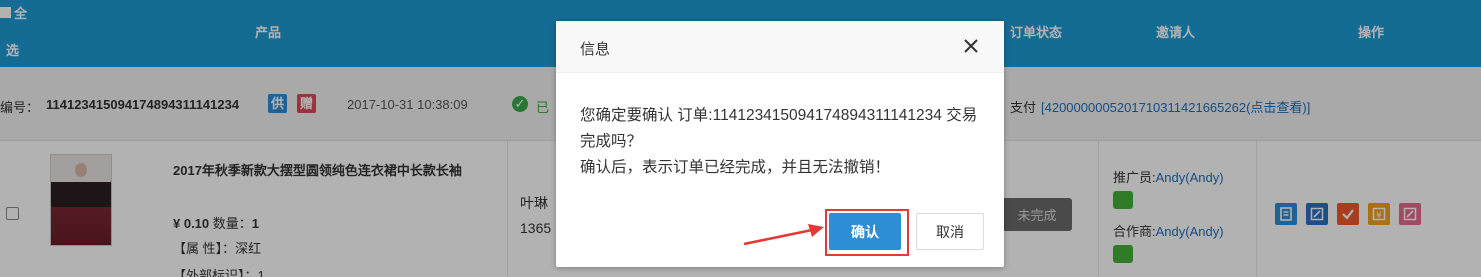 This screenshot has width=1481, height=277. What do you see at coordinates (780, 47) in the screenshot?
I see `dialog-header: 信息` at bounding box center [780, 47].